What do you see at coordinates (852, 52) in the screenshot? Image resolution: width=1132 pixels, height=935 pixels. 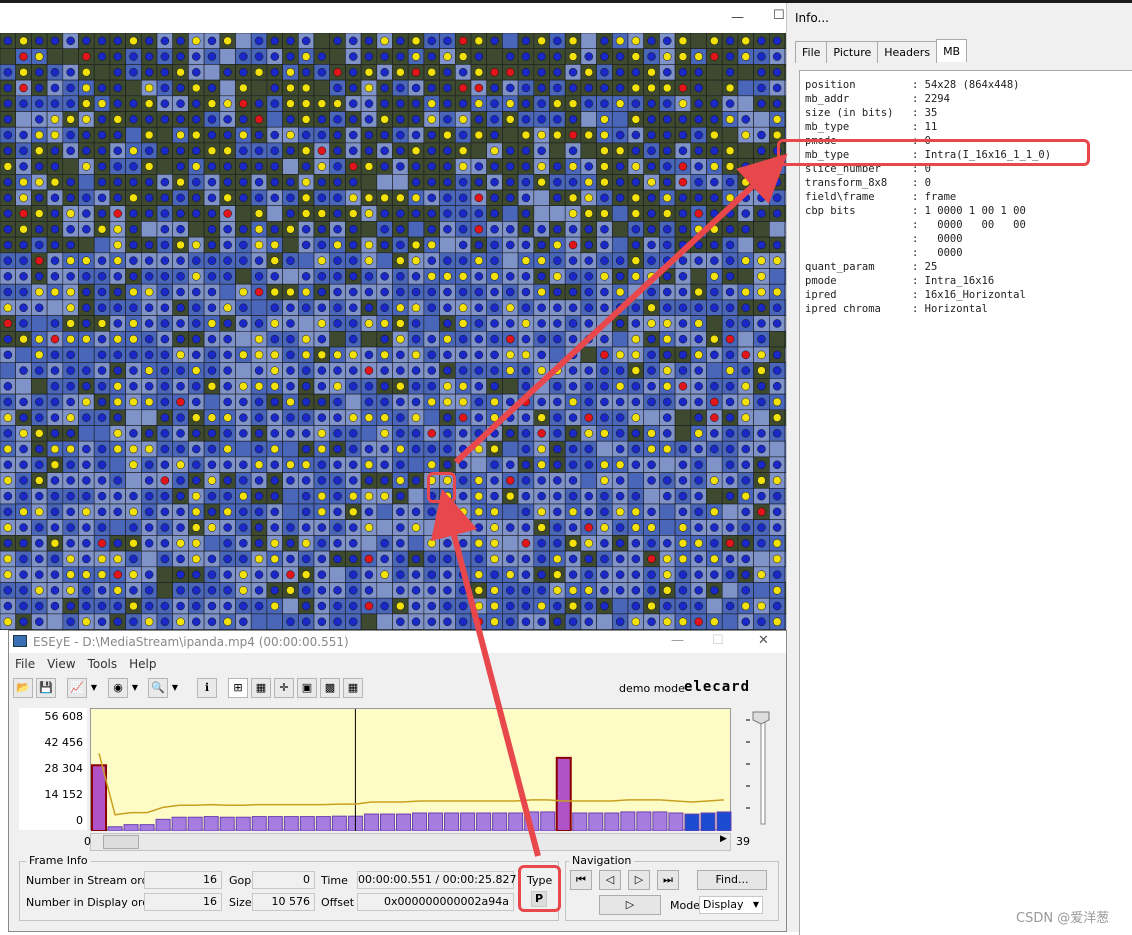 I see `tab-picture: Picture` at bounding box center [852, 52].